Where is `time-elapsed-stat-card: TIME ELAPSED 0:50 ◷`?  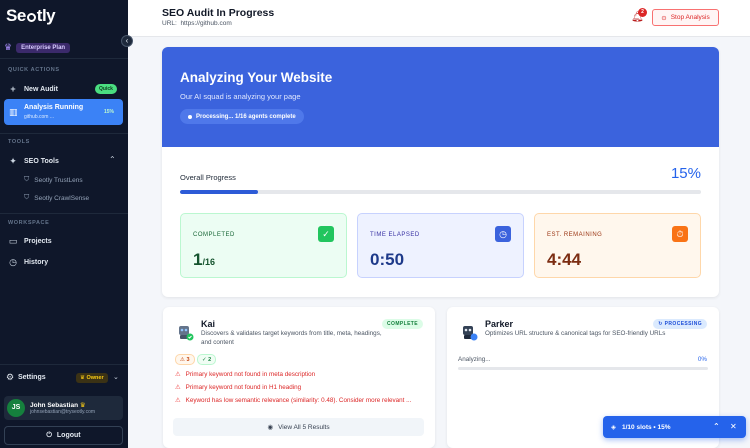
time-elapsed-stat-card: TIME ELAPSED 0:50 ◷ is located at coordinates (440, 245).